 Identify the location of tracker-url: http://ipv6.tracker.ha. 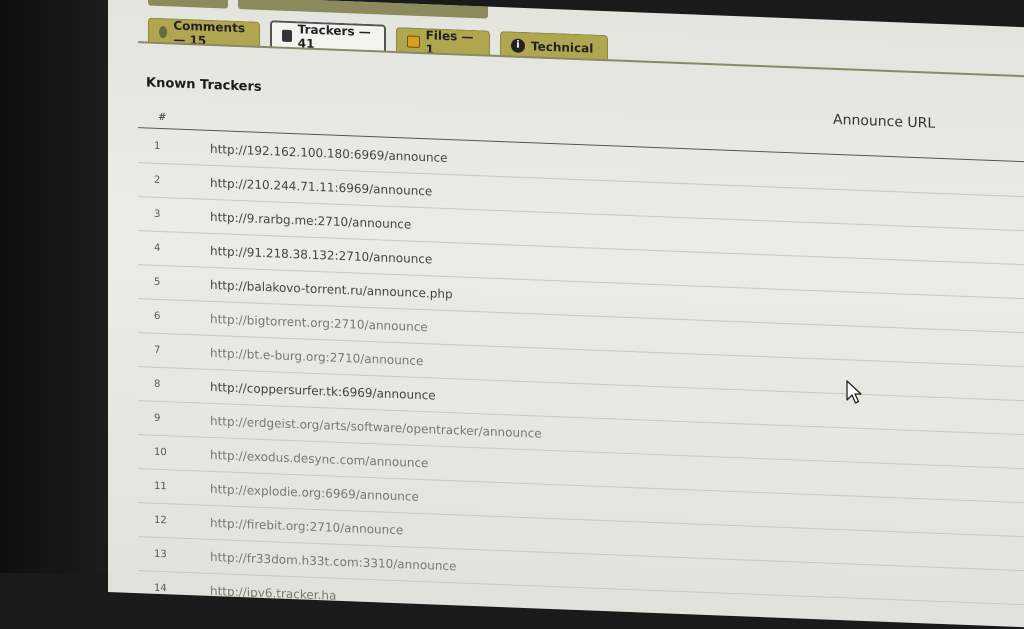
(256, 592).